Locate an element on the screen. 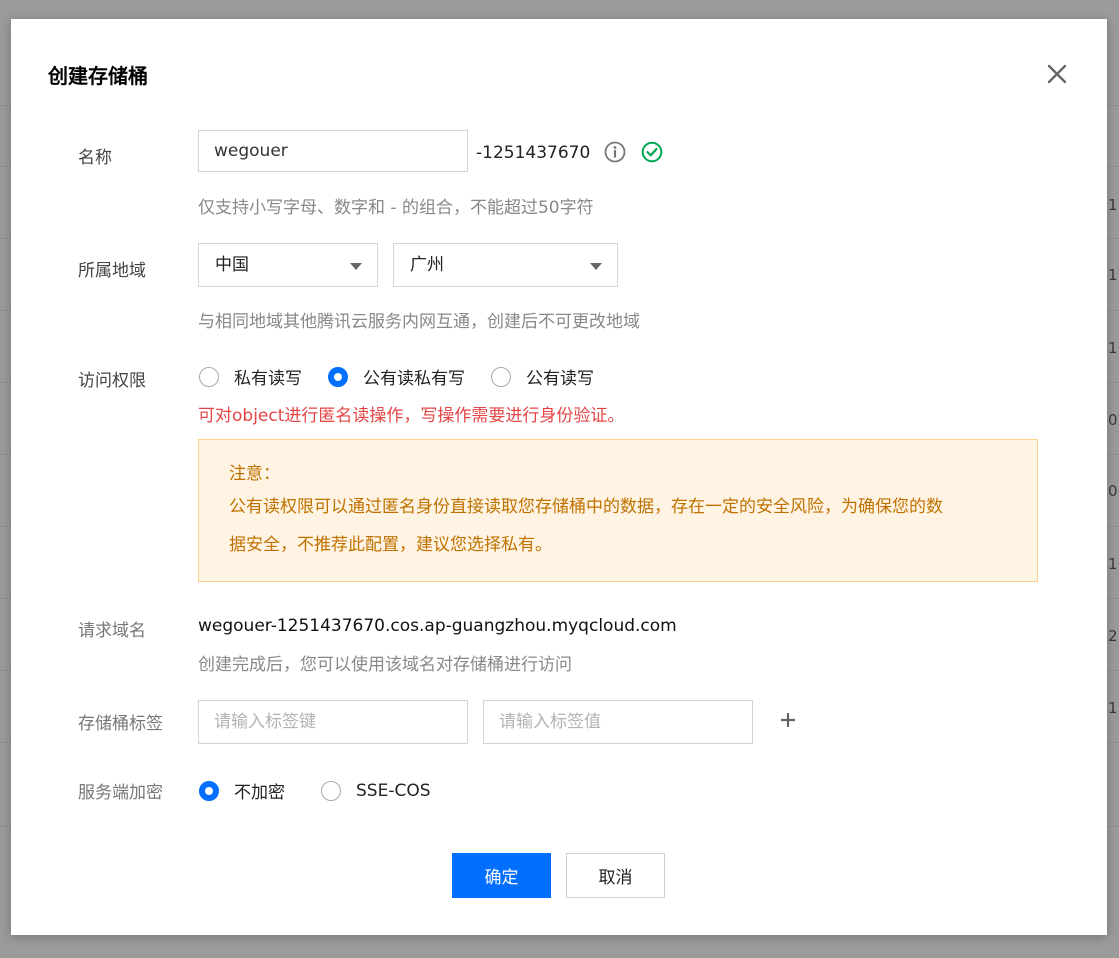  name-label: 名称 is located at coordinates (95, 158).